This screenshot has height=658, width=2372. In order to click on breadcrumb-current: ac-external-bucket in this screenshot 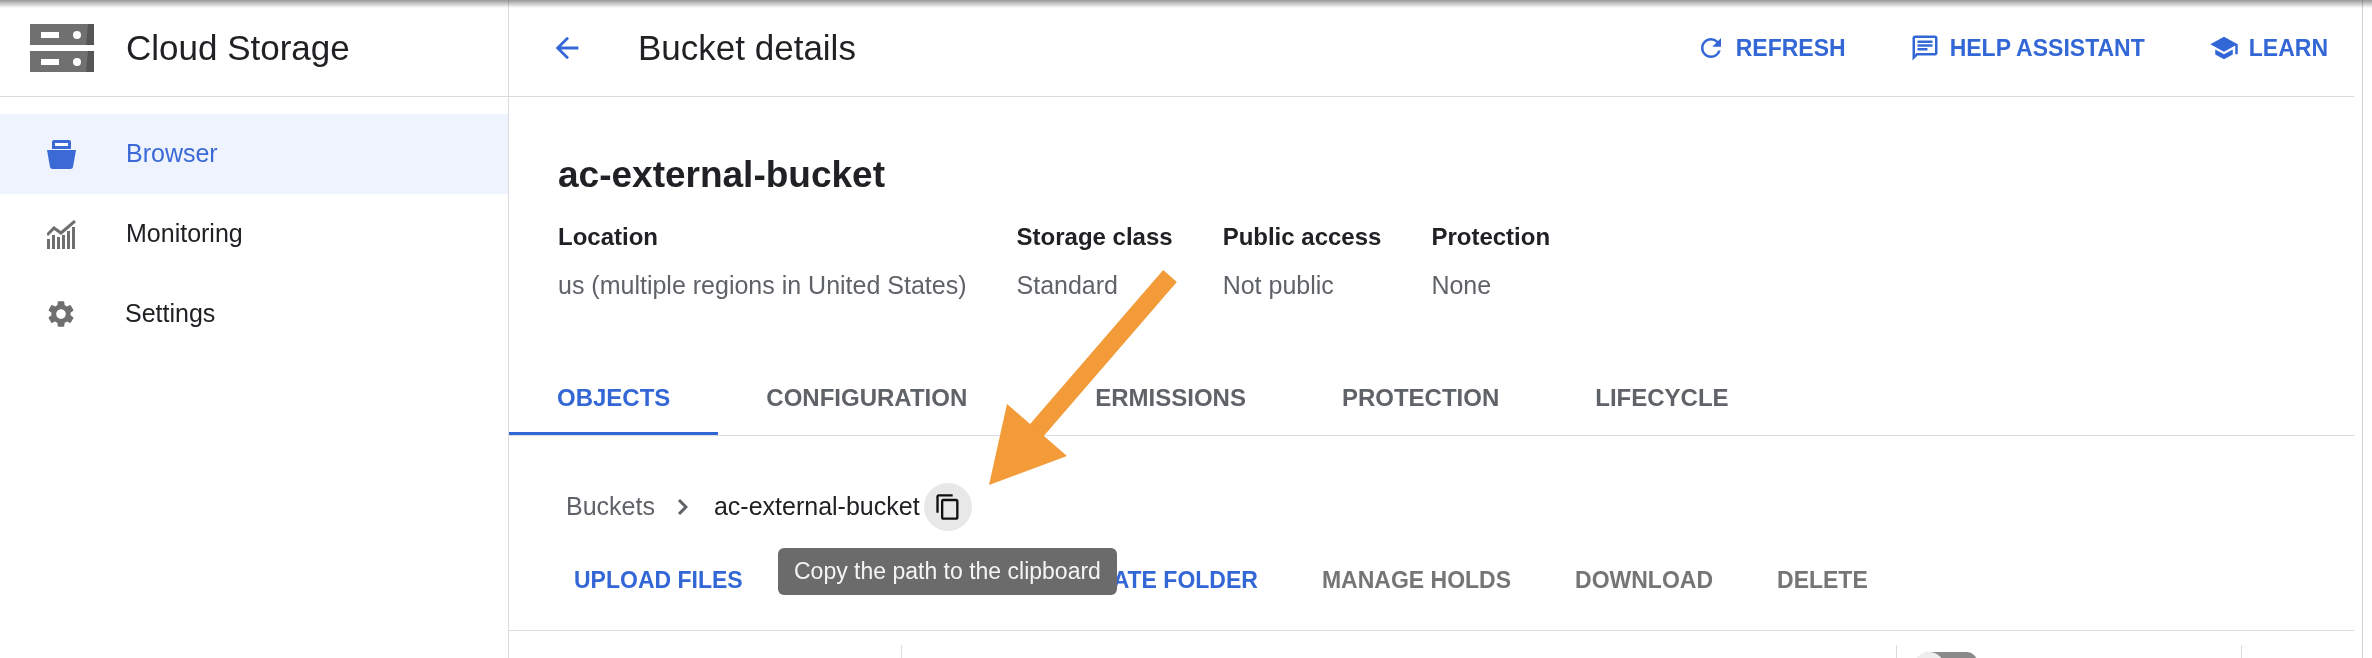, I will do `click(816, 507)`.